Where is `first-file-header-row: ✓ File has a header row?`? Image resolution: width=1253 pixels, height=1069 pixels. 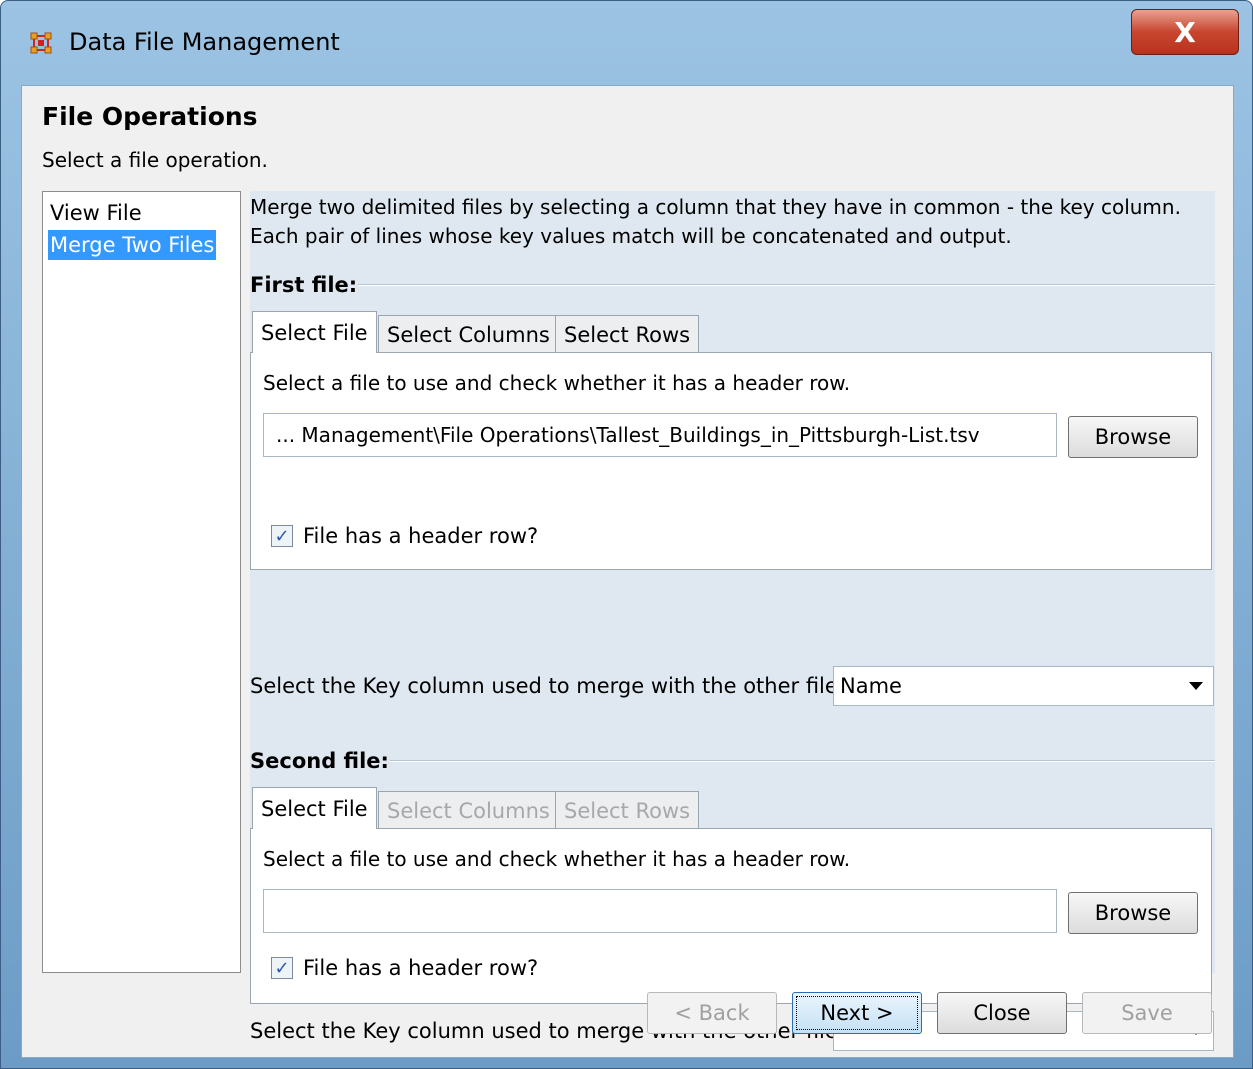 first-file-header-row: ✓ File has a header row? is located at coordinates (404, 536).